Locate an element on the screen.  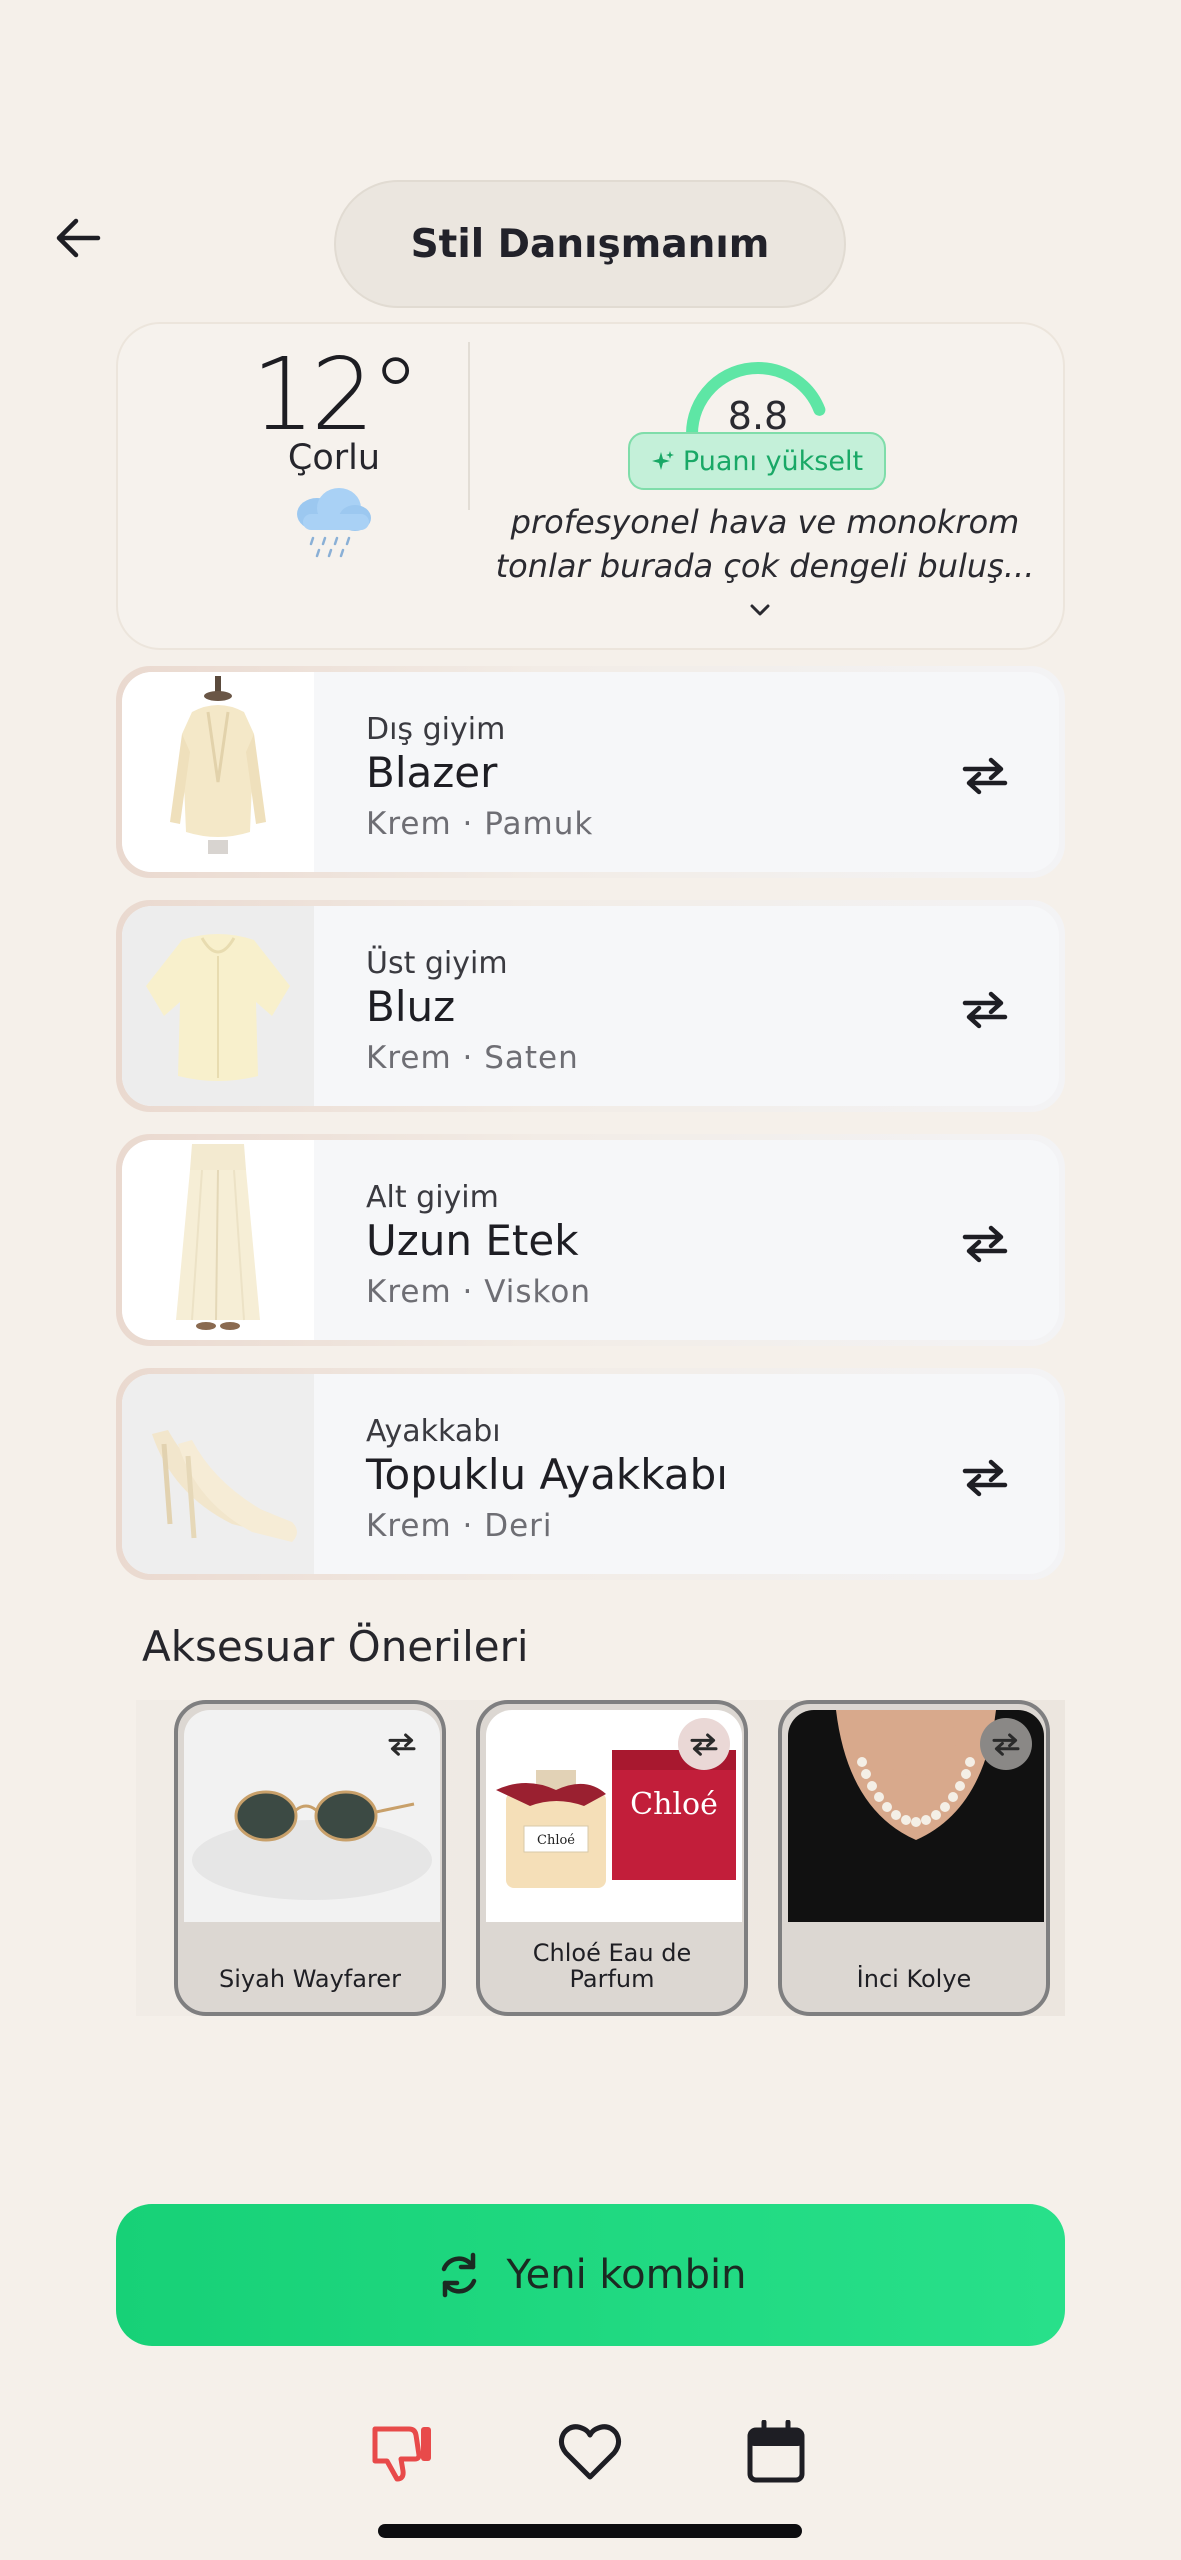
item-category: Dış giyim is located at coordinates (436, 729).